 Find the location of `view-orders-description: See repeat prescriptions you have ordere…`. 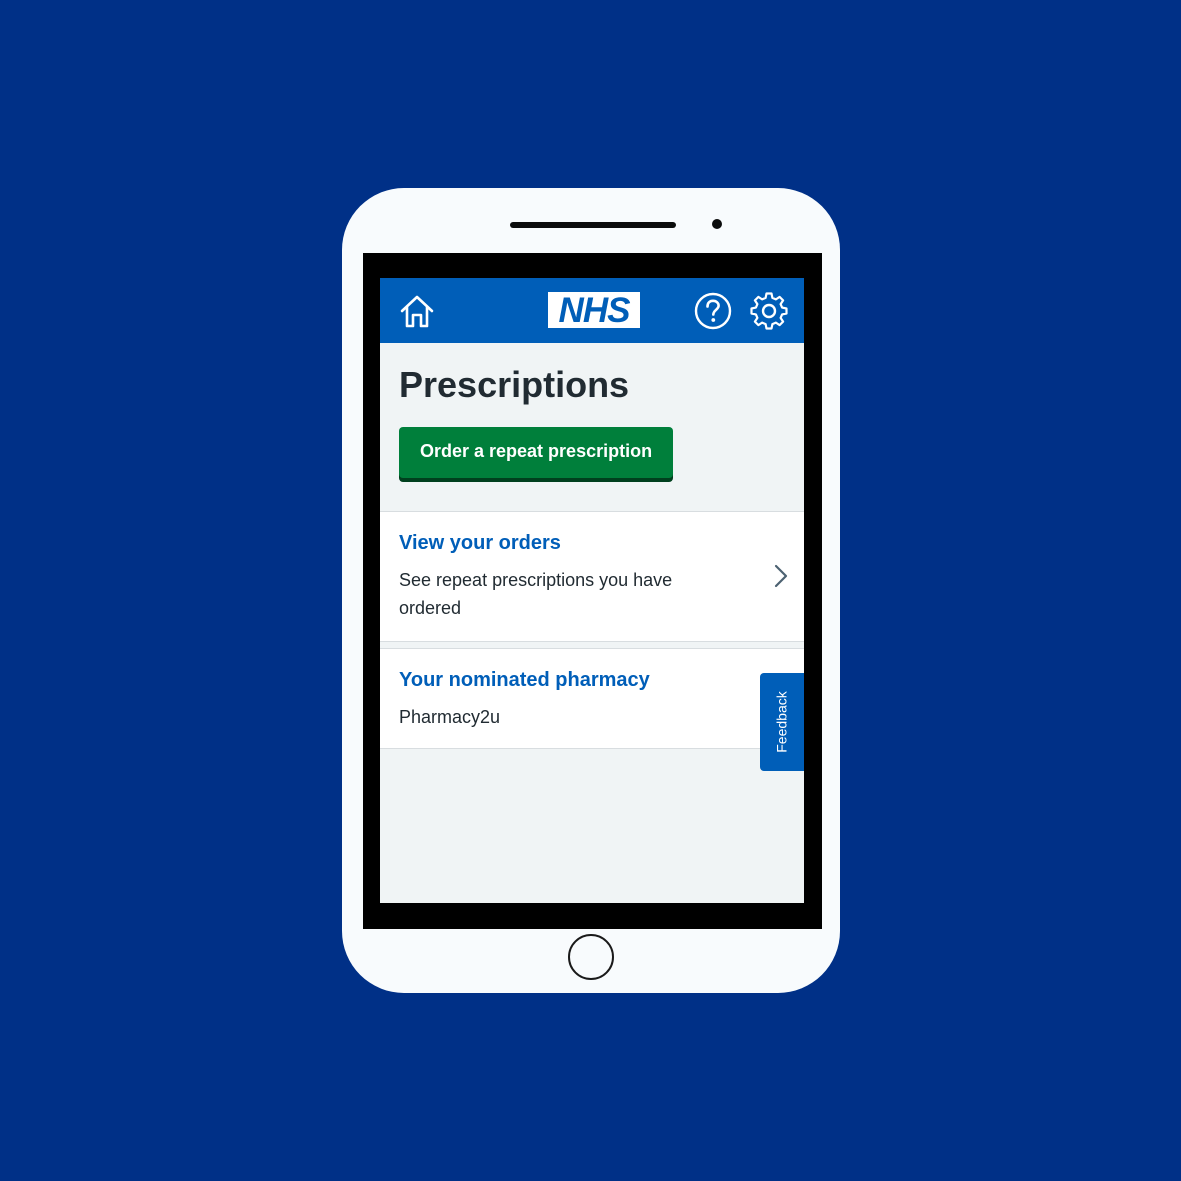

view-orders-description: See repeat prescriptions you have ordere… is located at coordinates (536, 594).